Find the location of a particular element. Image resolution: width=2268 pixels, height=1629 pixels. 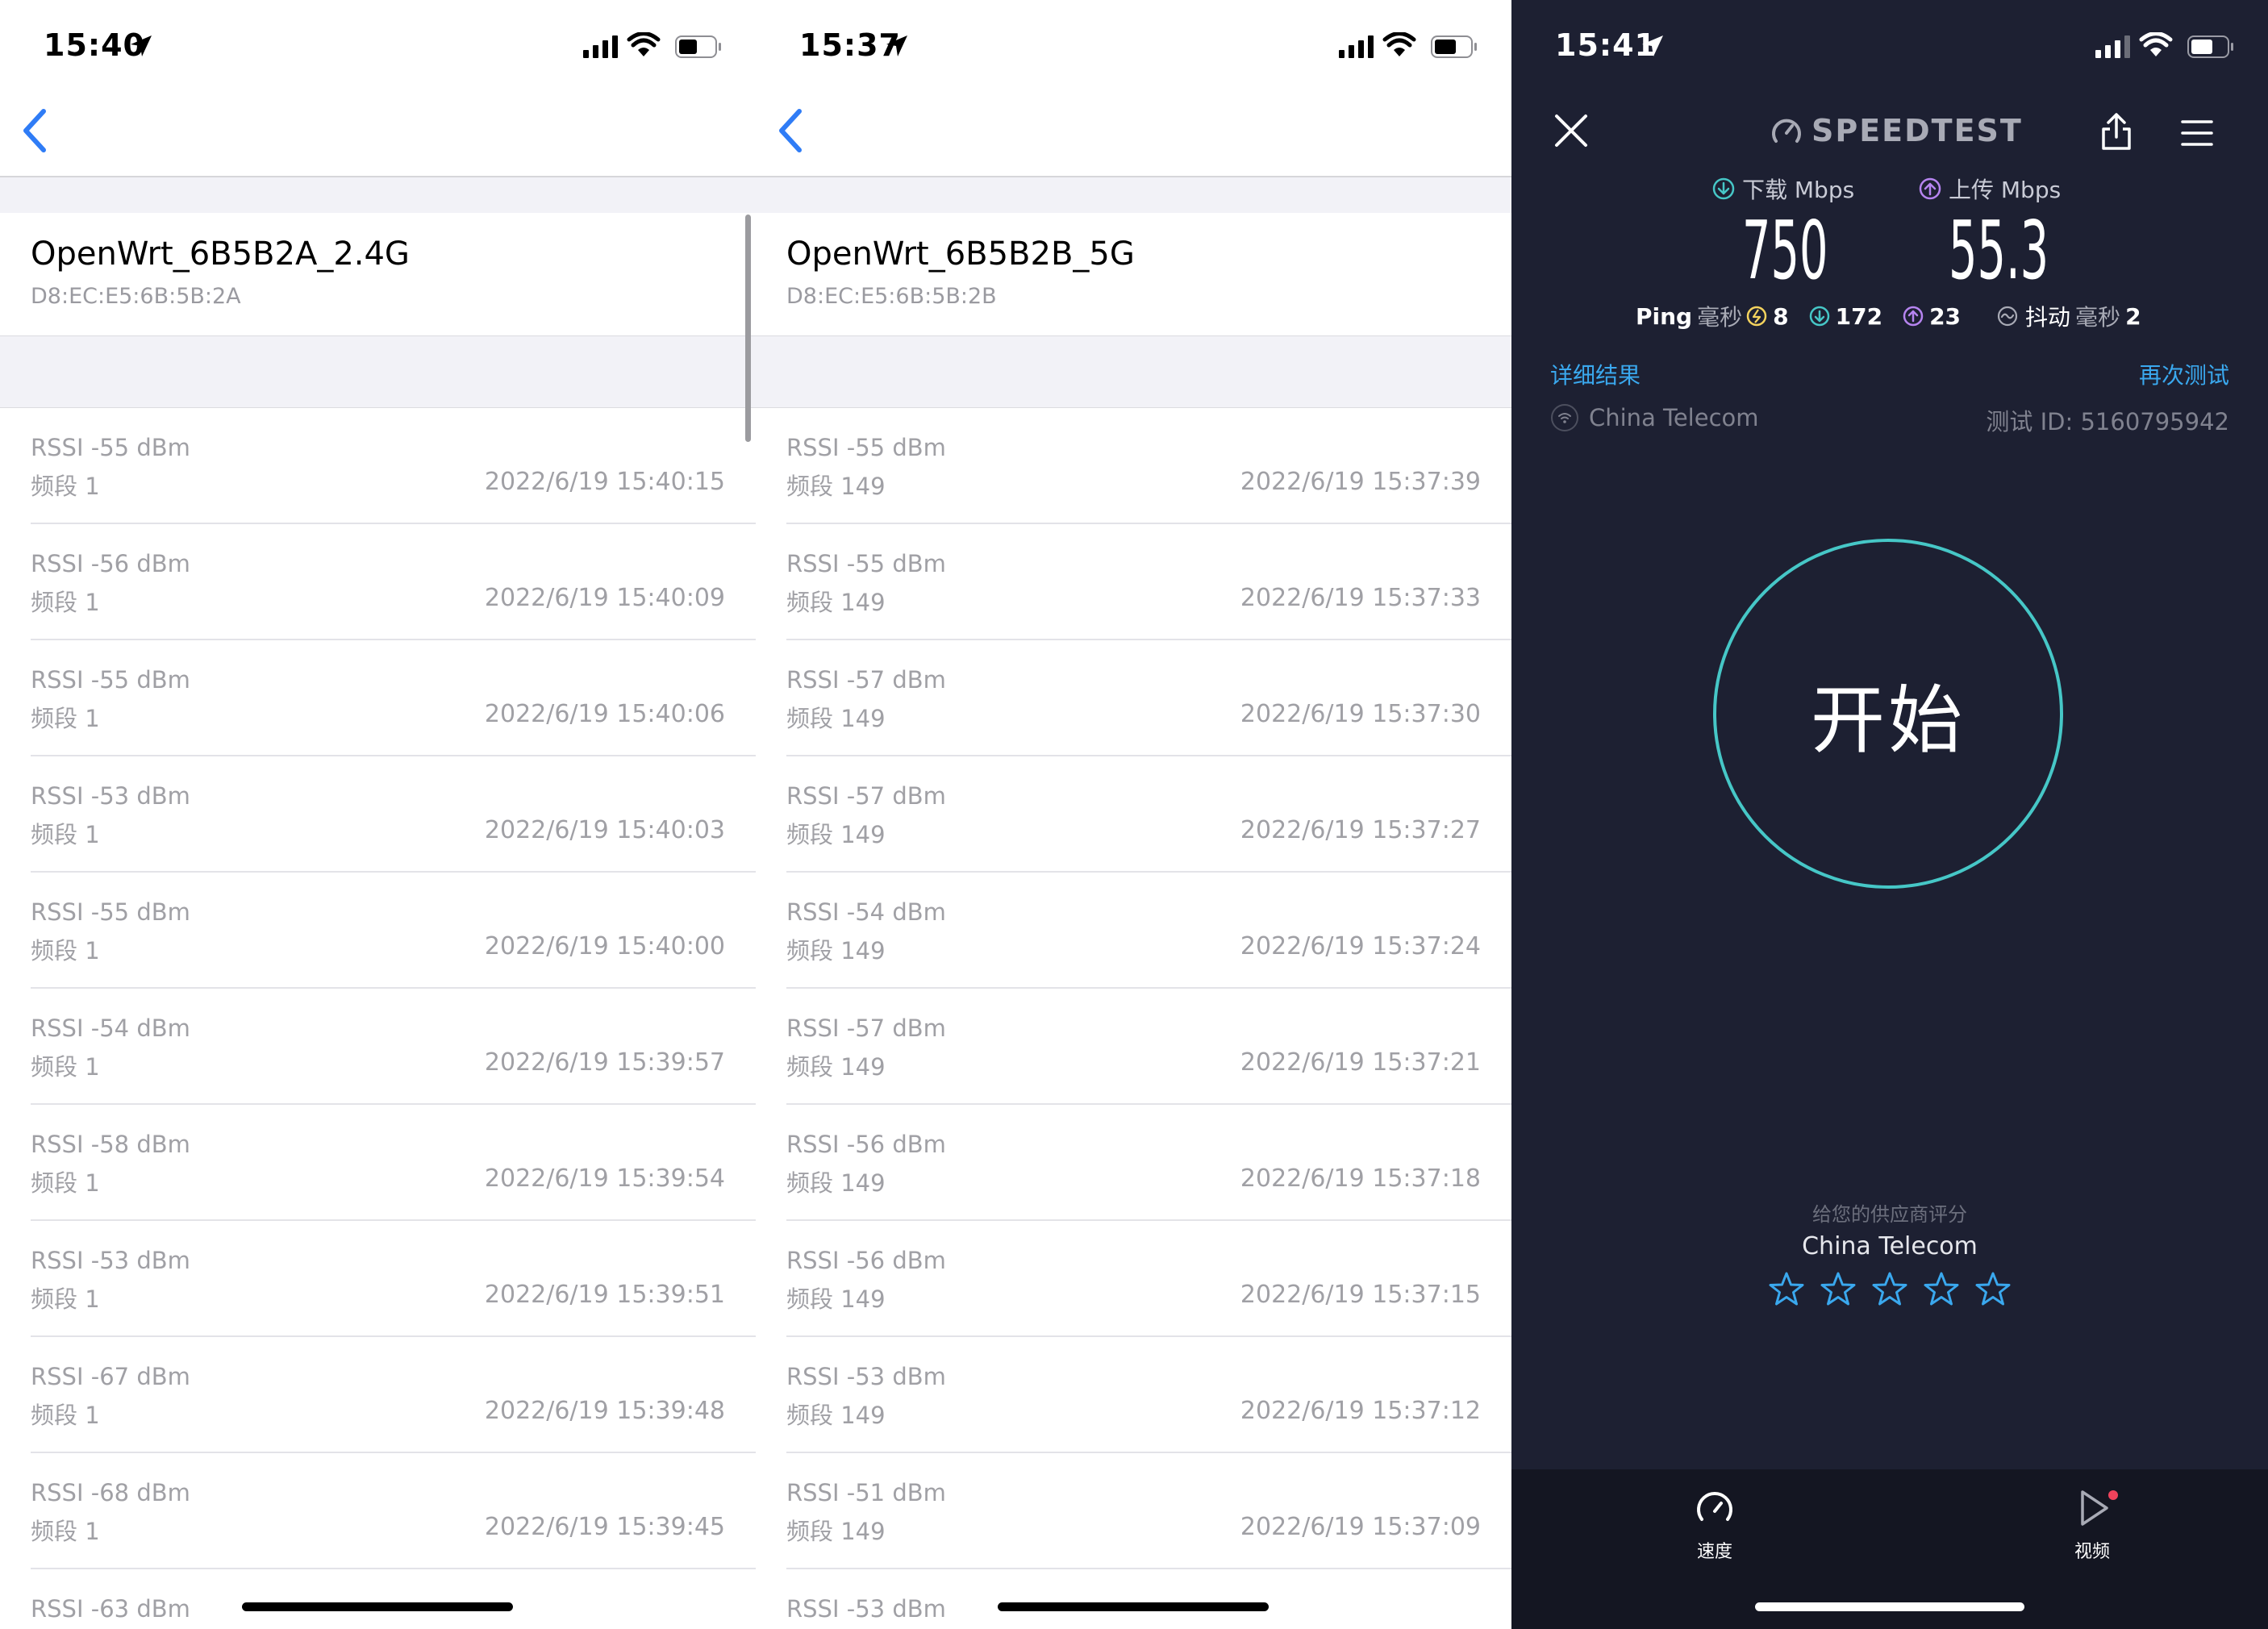

list-item: RSSI -57 dBm 频段 149 2022/6/19 15:37:27 is located at coordinates (1133, 814).